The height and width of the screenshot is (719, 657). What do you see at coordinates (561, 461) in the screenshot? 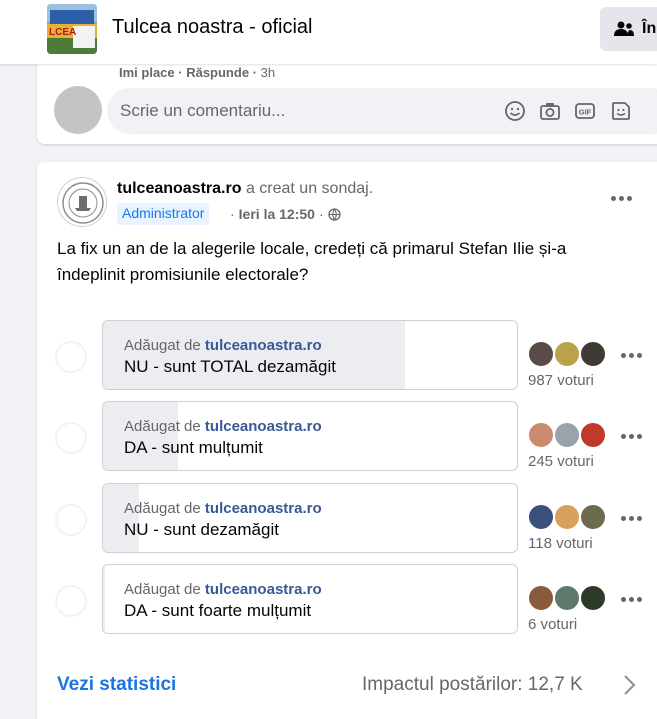
I see `vote-count: 245 voturi` at bounding box center [561, 461].